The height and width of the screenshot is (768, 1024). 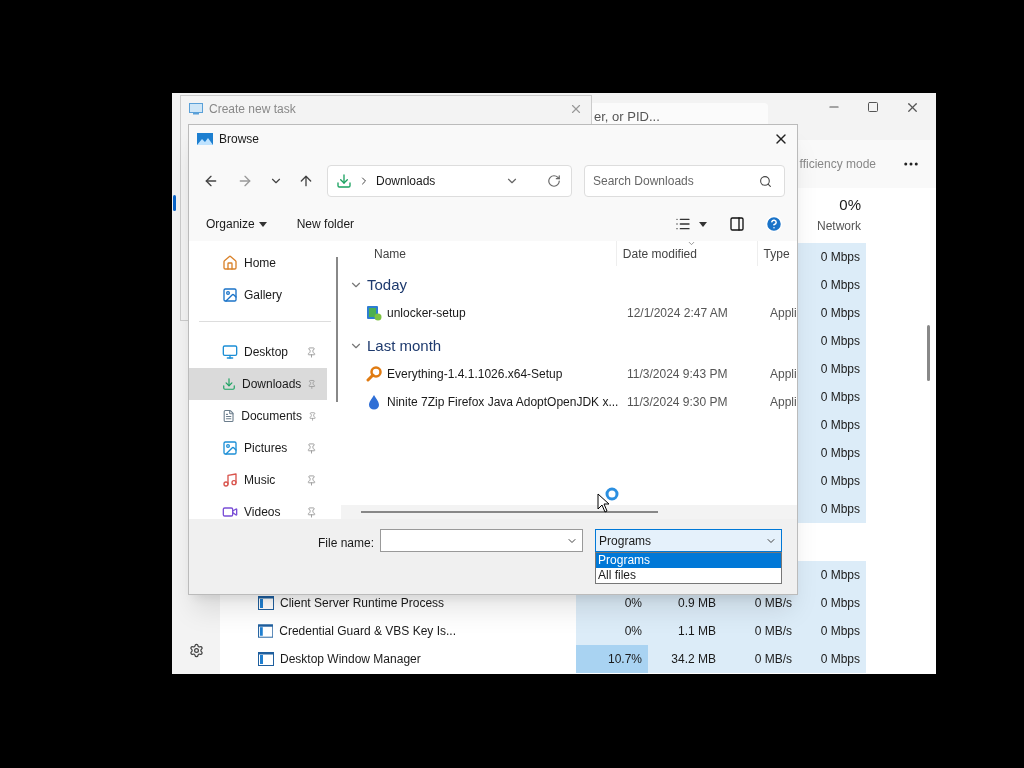 I want to click on group-header: Last month, so click(x=571, y=346).